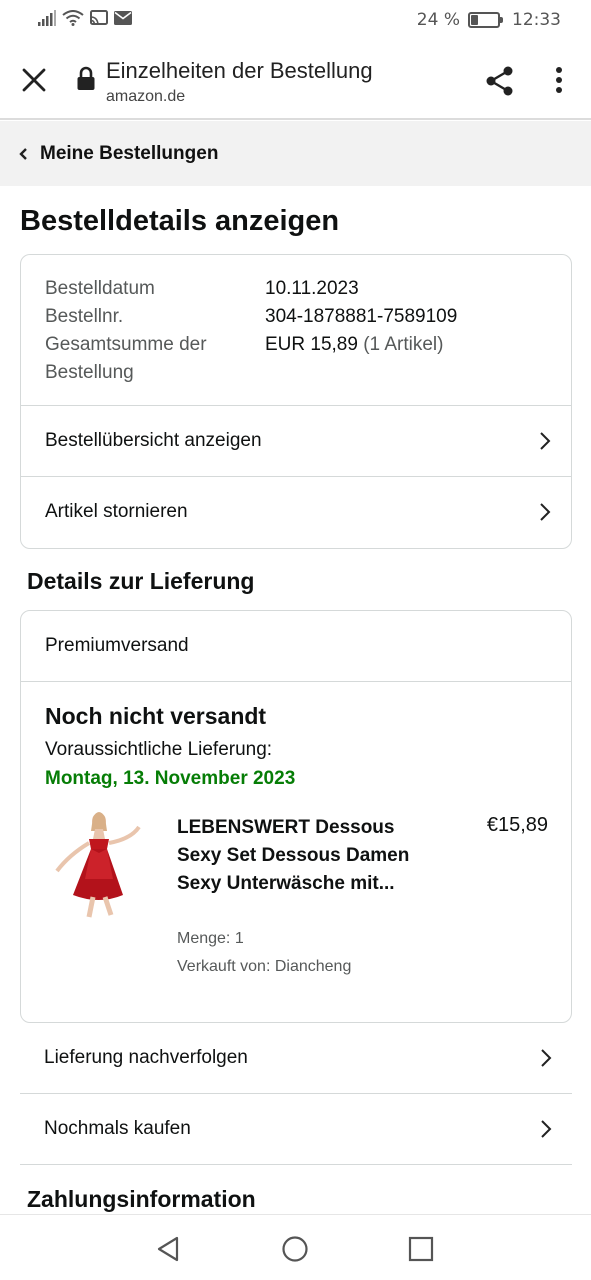 The height and width of the screenshot is (1280, 591). Describe the element at coordinates (23, 153) in the screenshot. I see `chevron-left-icon` at that location.